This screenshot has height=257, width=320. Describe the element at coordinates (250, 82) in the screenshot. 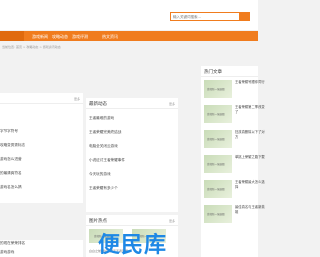

I see `hot-item: 王者荣耀号跟你同行` at that location.